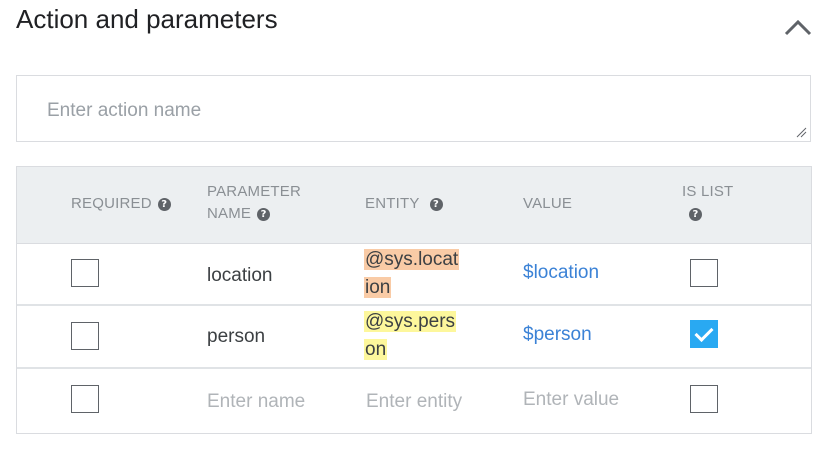 This screenshot has width=825, height=449. Describe the element at coordinates (124, 110) in the screenshot. I see `action-name-placeholder: Enter action name` at that location.